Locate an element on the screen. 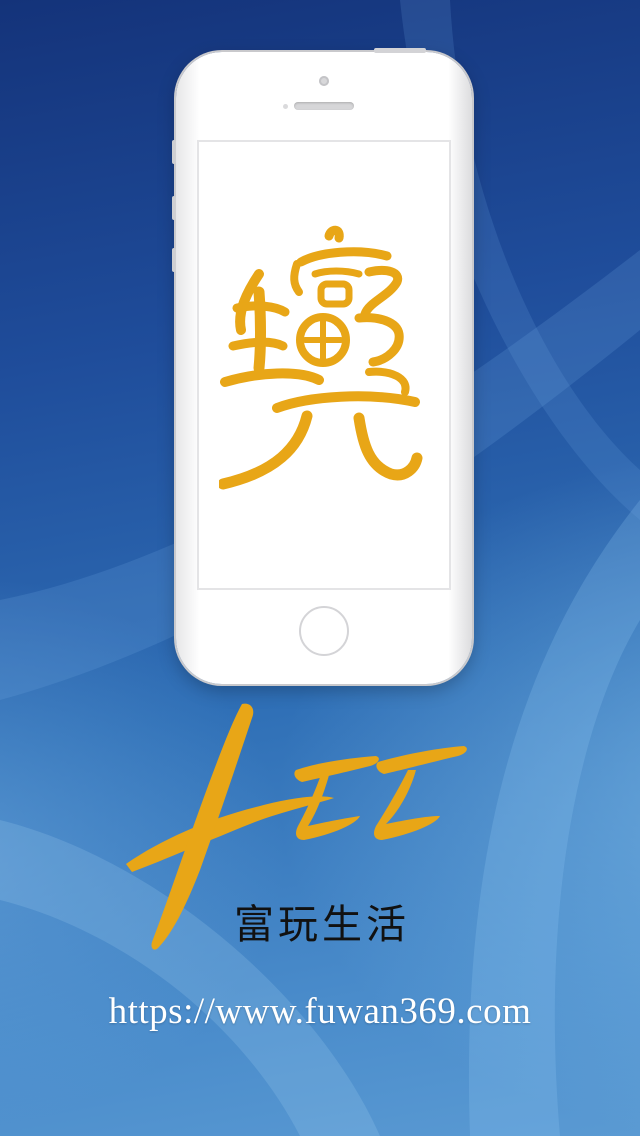 The image size is (640, 1136). power-button is located at coordinates (400, 50).